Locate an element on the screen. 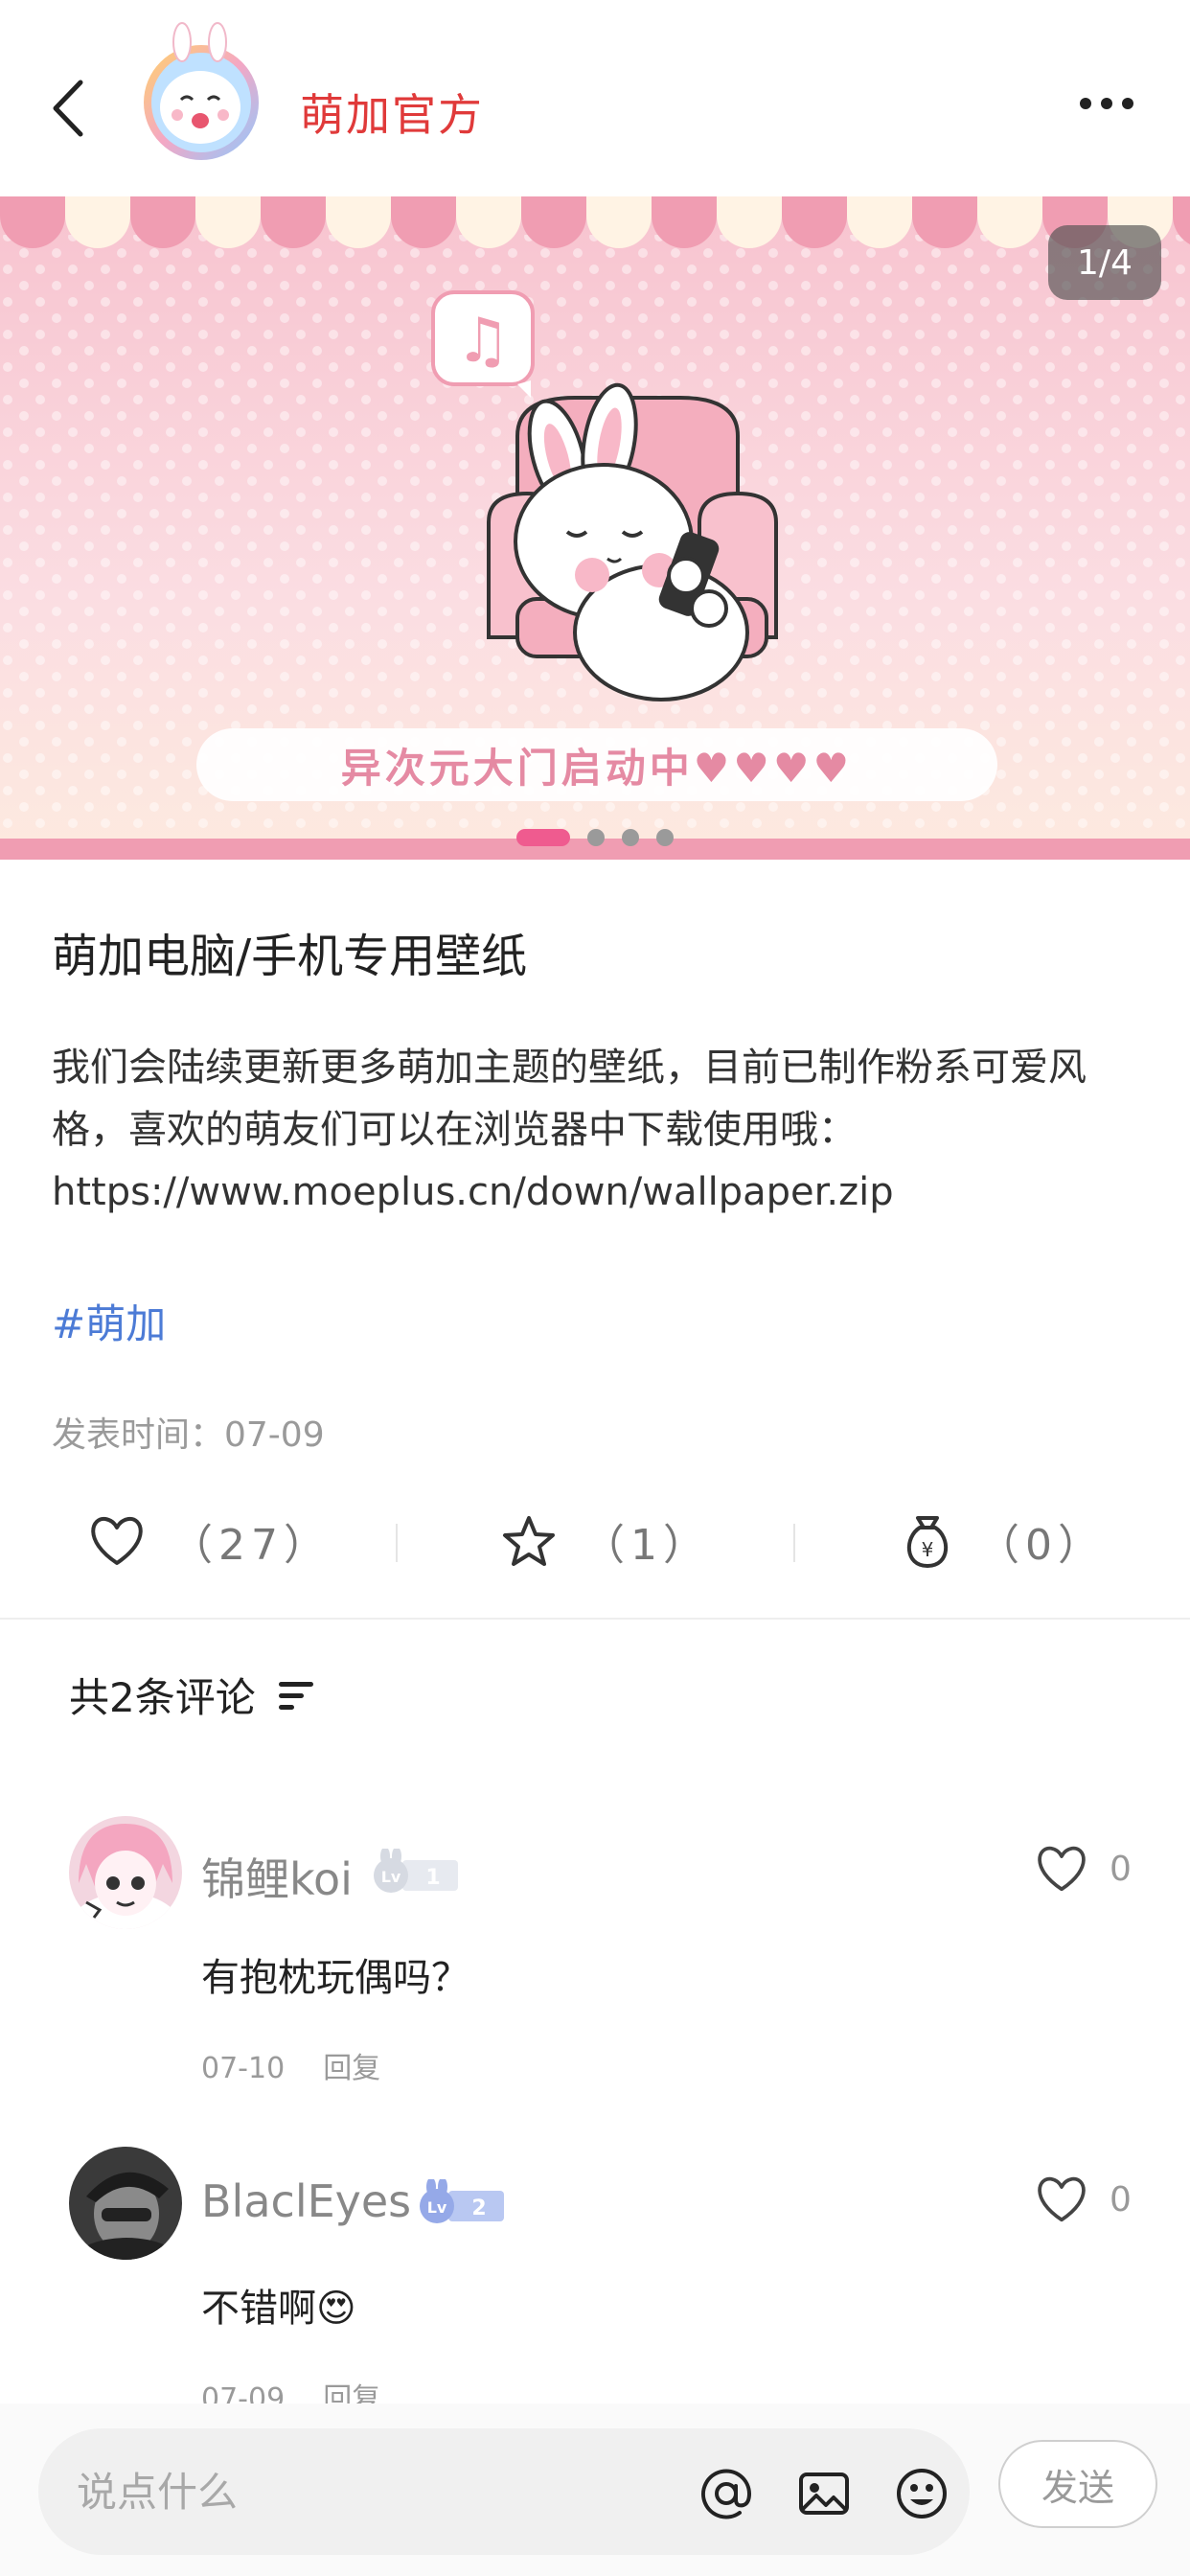  money-bag-icon: ¥ is located at coordinates (928, 1542).